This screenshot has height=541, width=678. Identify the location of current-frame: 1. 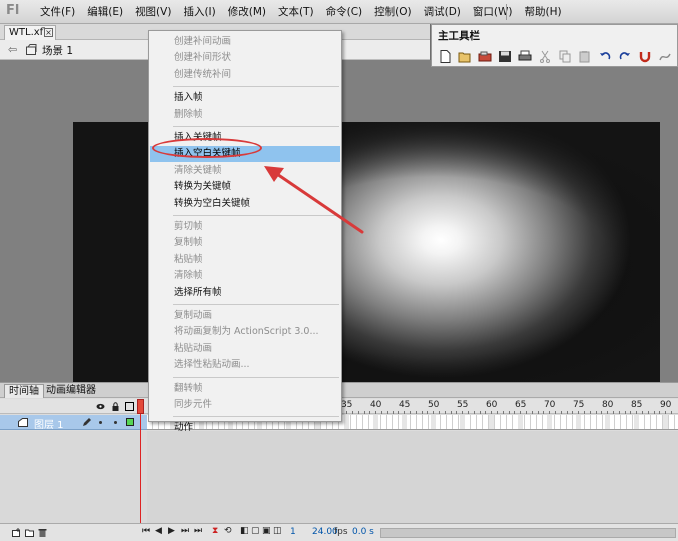
(293, 532).